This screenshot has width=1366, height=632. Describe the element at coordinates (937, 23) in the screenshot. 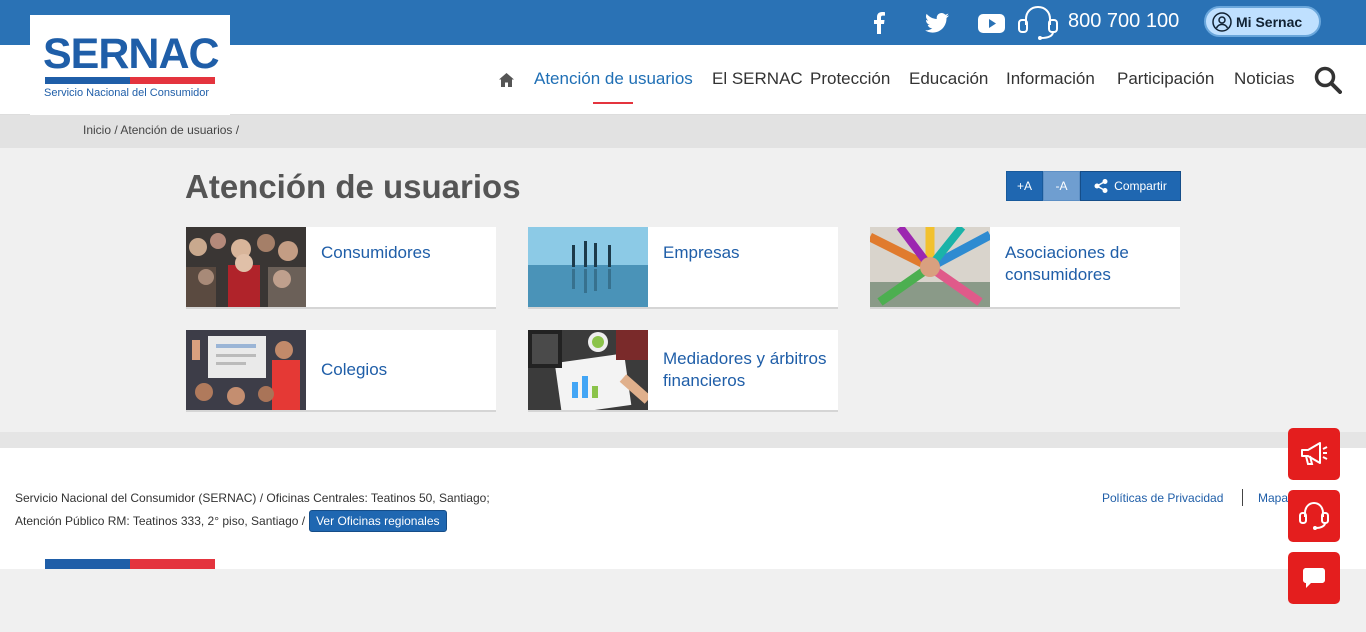

I see `twitter-icon` at that location.